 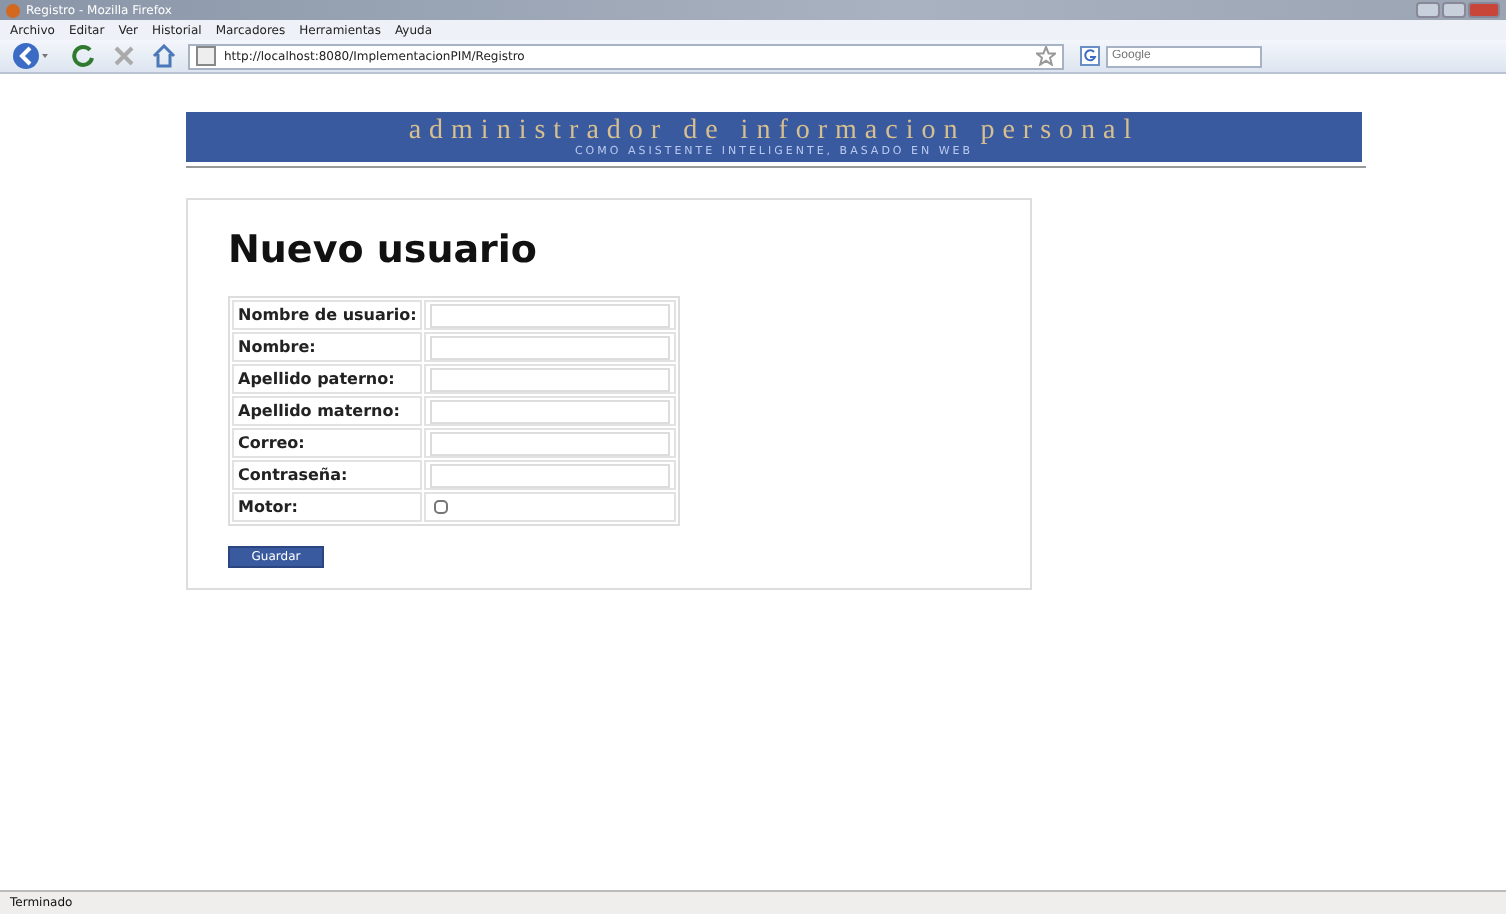 I want to click on minimize-button, so click(x=1428, y=10).